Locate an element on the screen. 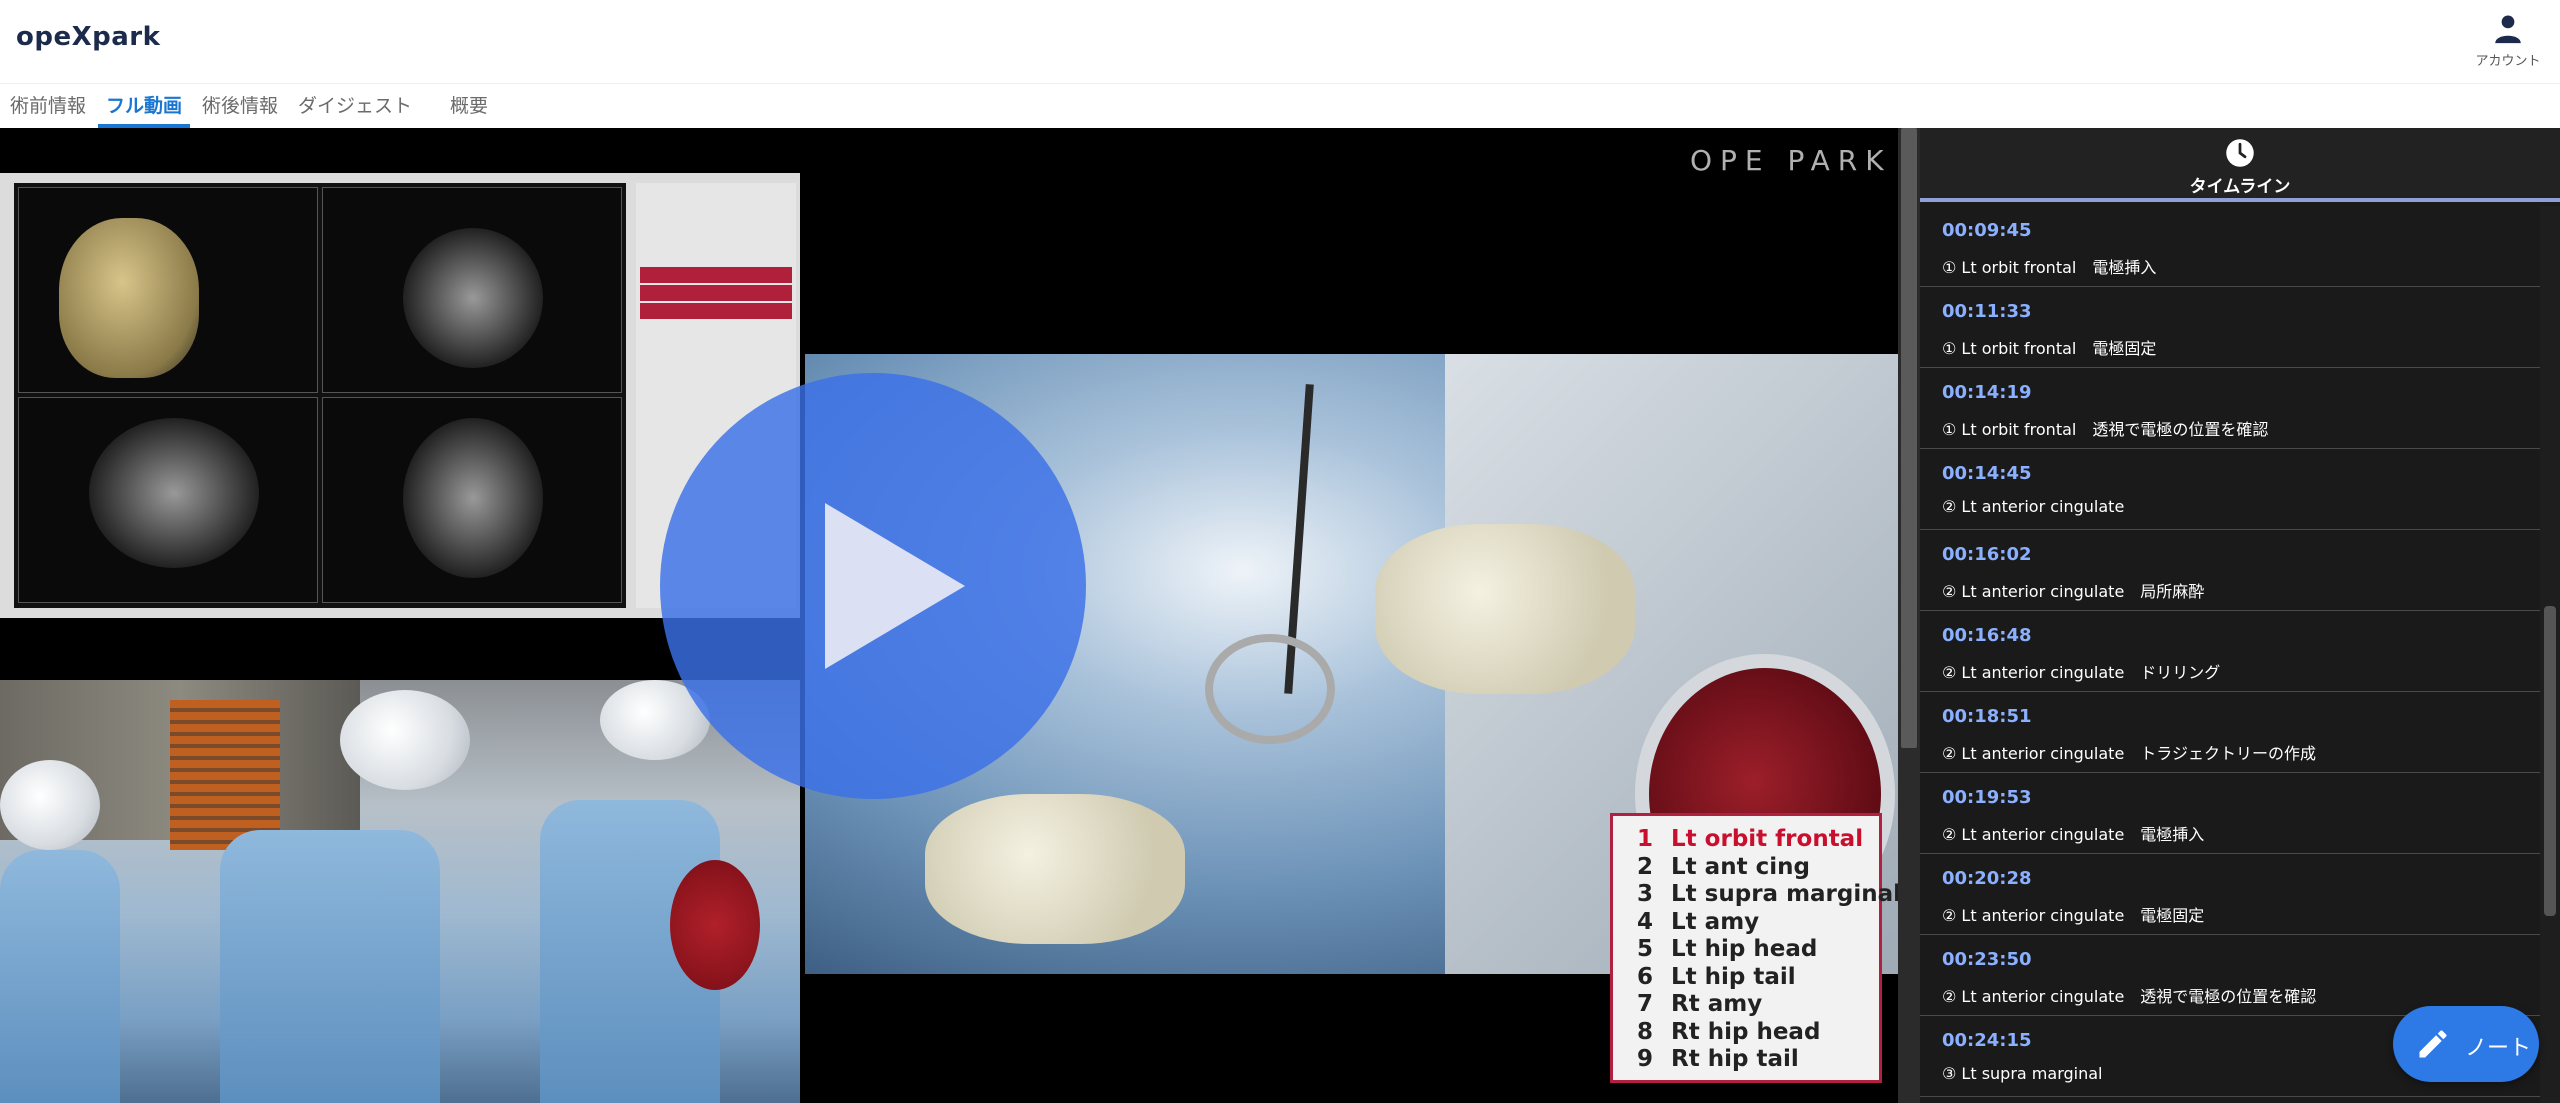 This screenshot has height=1103, width=2560. timeline-time: 00:14:19 is located at coordinates (1987, 392).